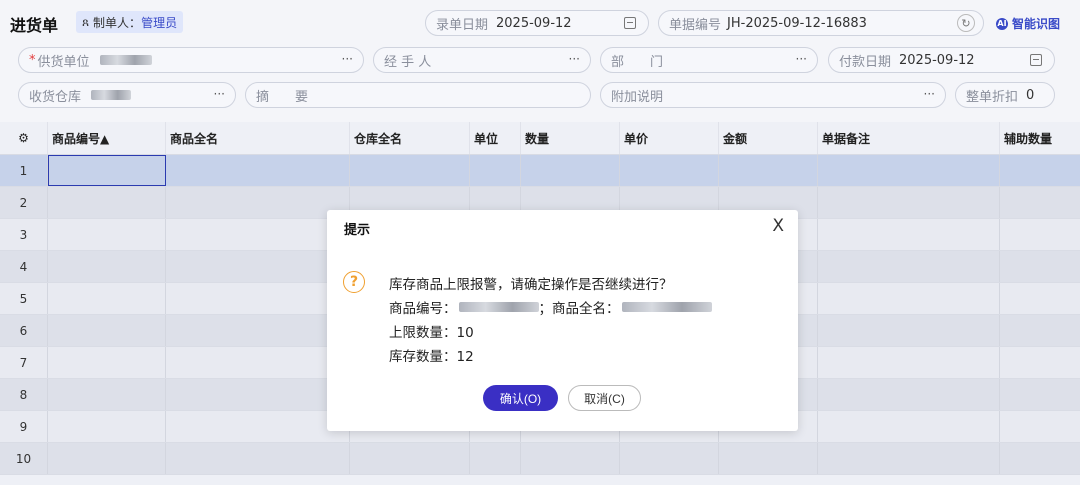  What do you see at coordinates (531, 285) in the screenshot?
I see `dialog-message: 库存商品上限报警，请确定操作是否继续进行？` at bounding box center [531, 285].